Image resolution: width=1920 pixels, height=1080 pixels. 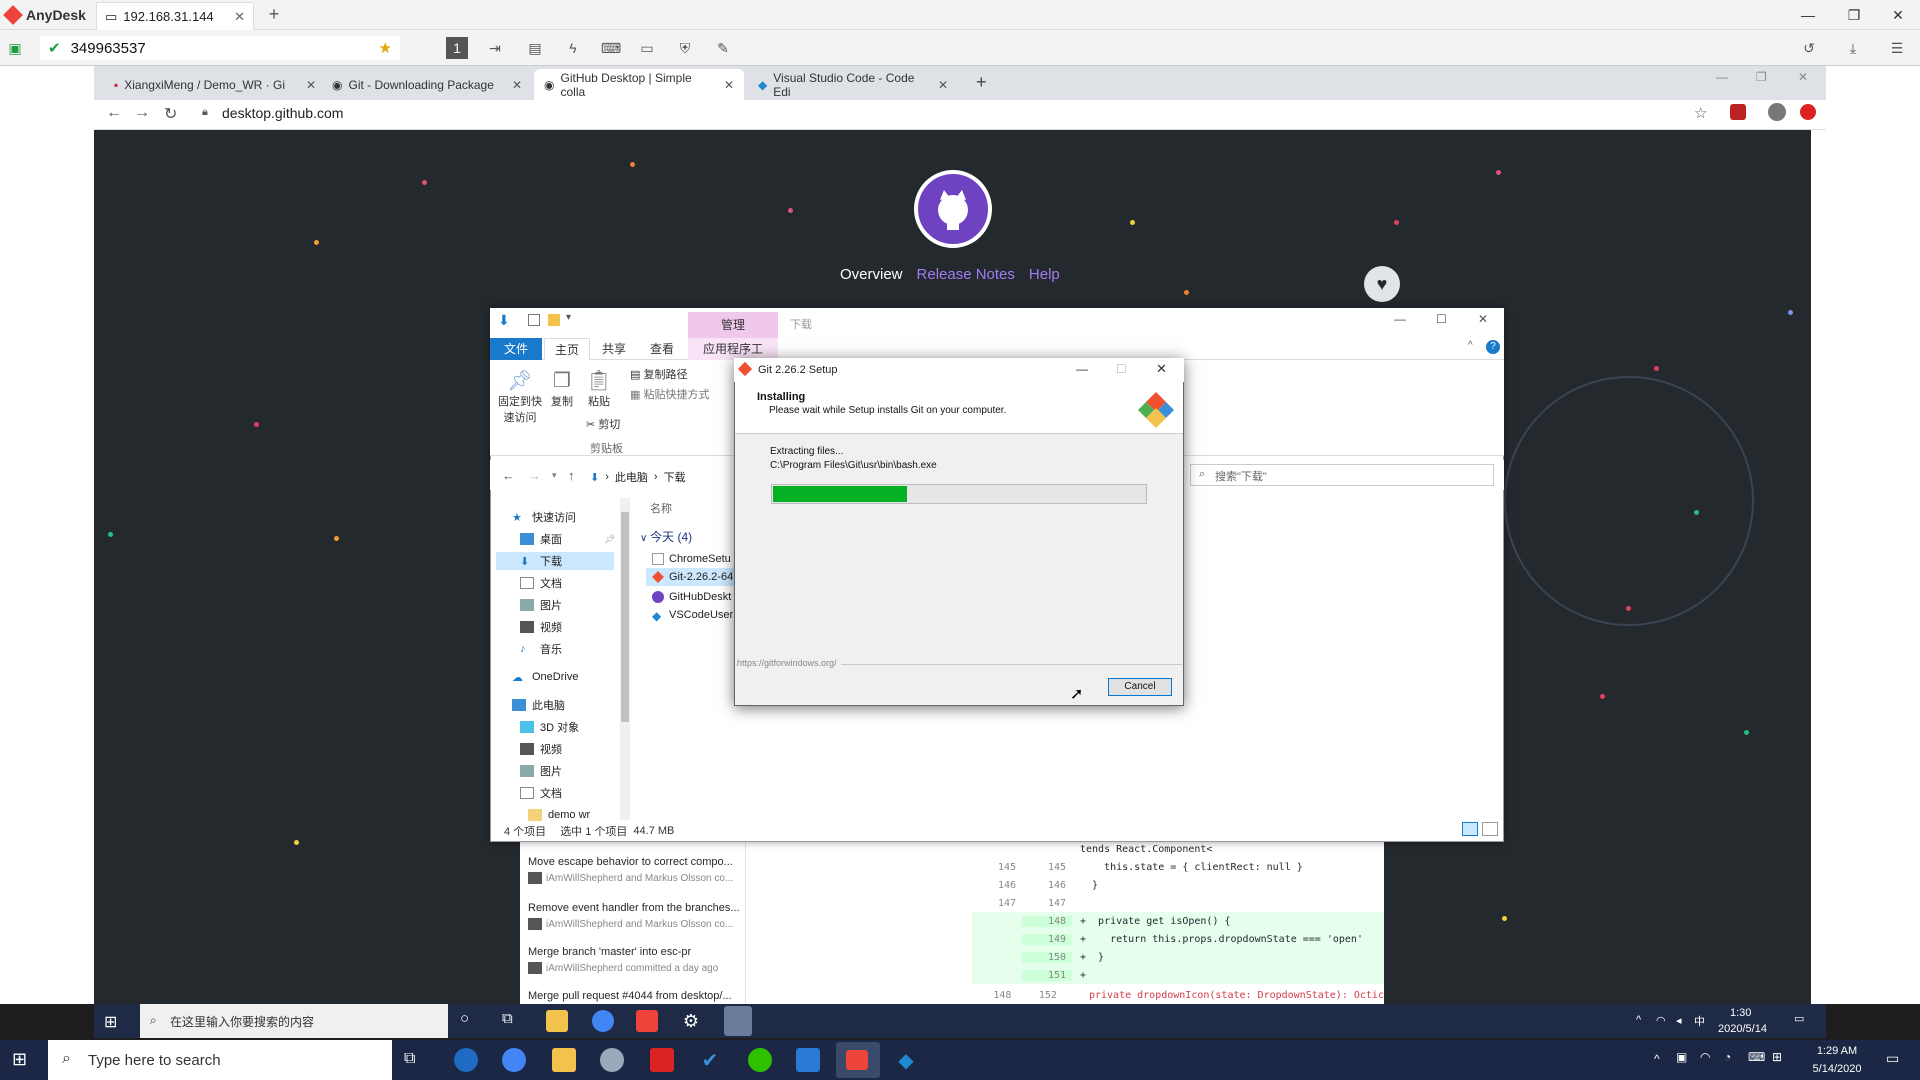 What do you see at coordinates (554, 475) in the screenshot?
I see `recent-locations-icon: ▾` at bounding box center [554, 475].